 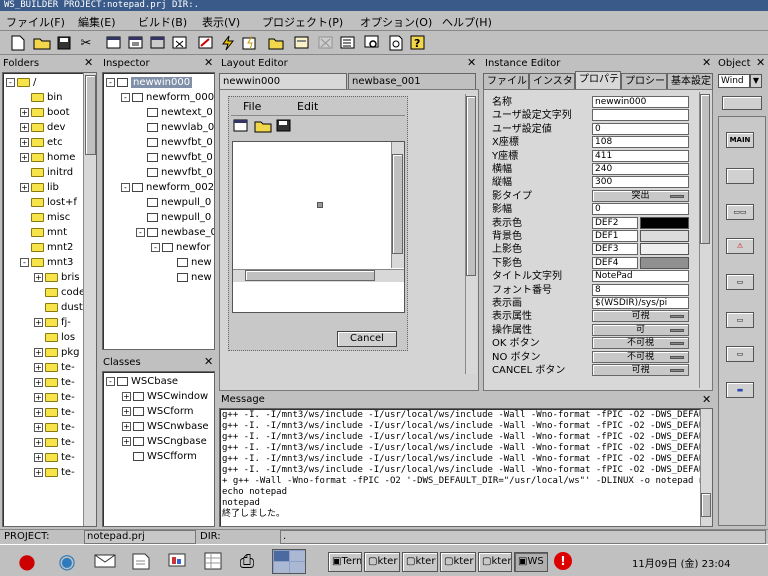 What do you see at coordinates (420, 562) in the screenshot?
I see `task-kterm-2: ▢kter` at bounding box center [420, 562].